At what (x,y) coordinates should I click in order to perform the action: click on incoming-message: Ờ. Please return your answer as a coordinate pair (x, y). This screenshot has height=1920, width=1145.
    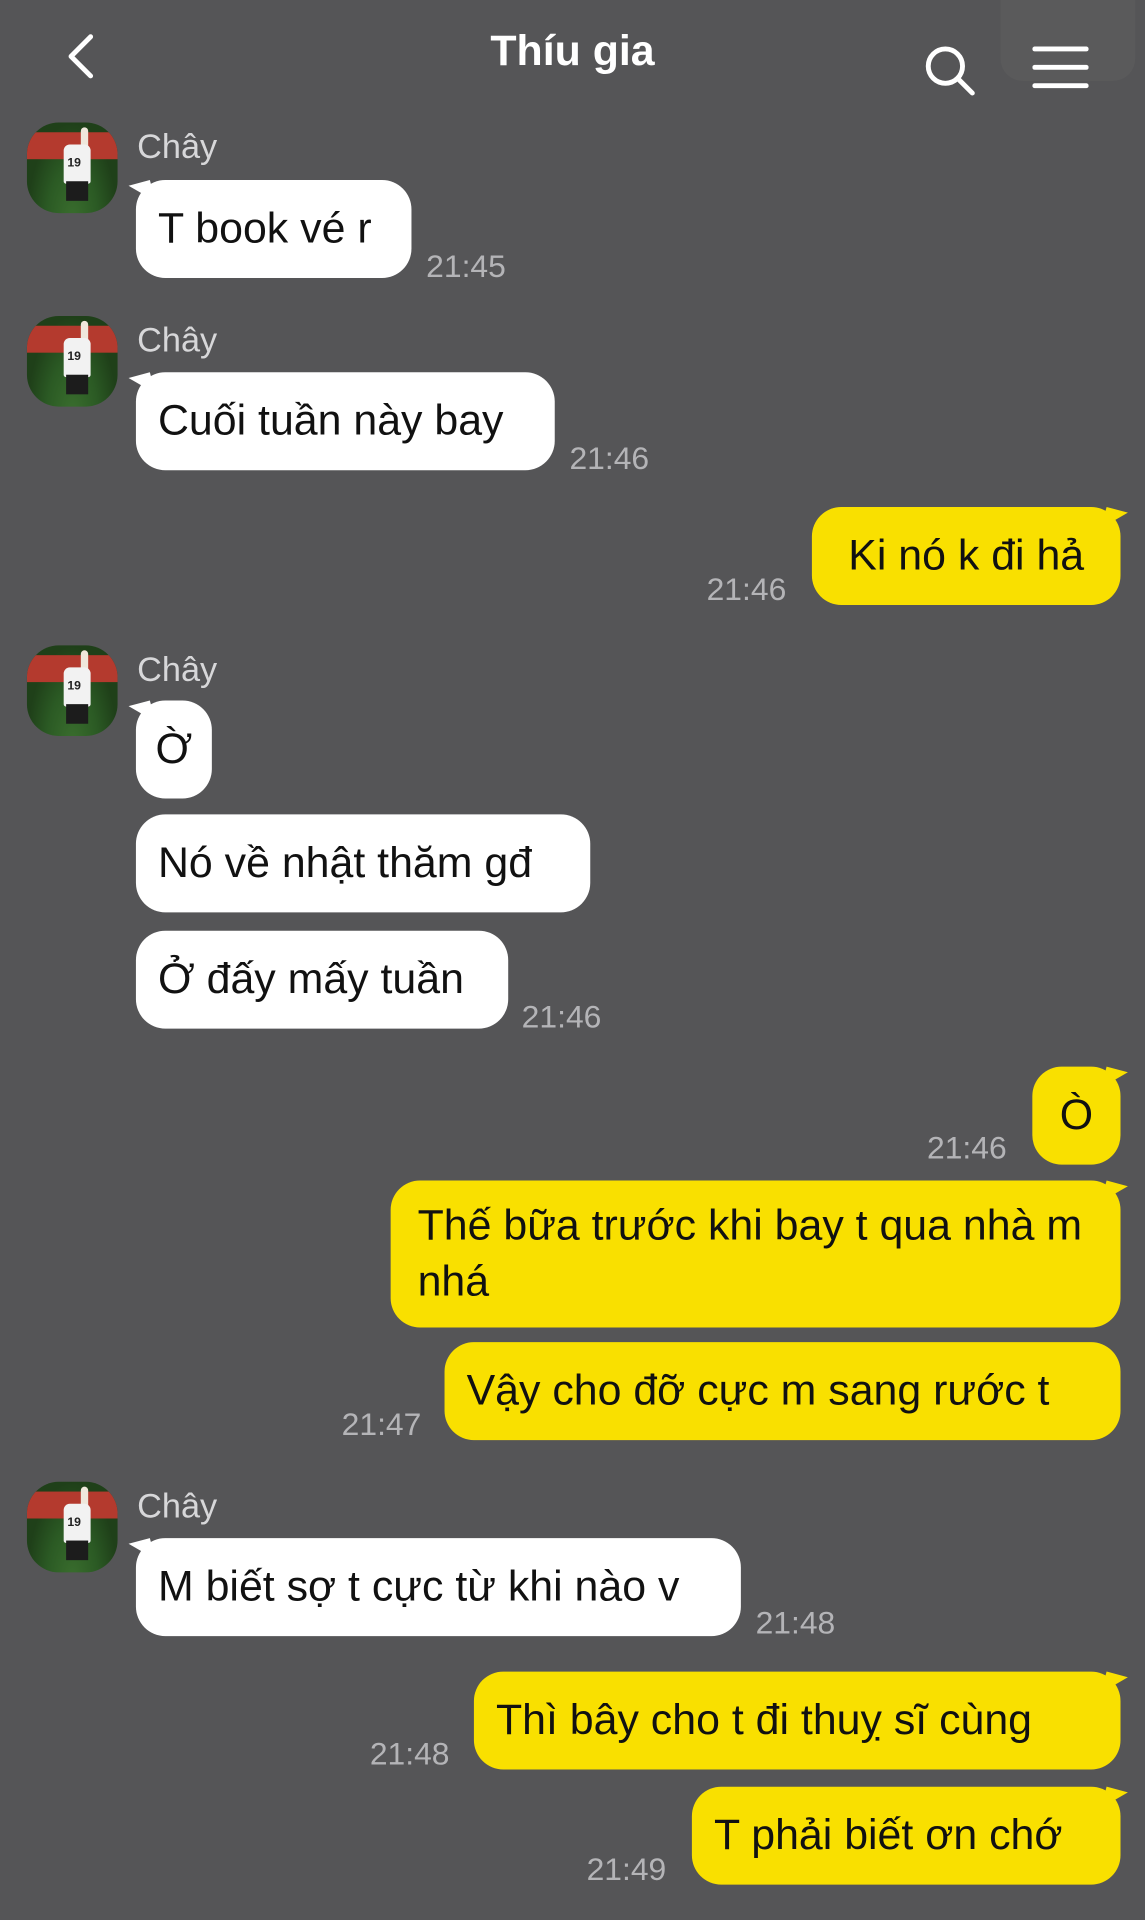
    Looking at the image, I should click on (173, 749).